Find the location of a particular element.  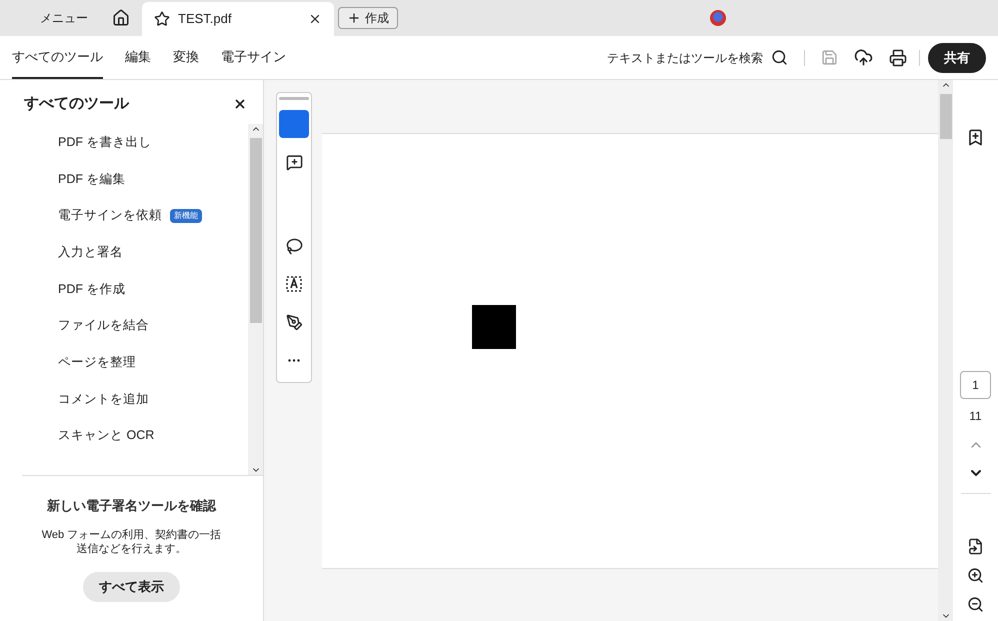

scrollbar is located at coordinates (255, 299).